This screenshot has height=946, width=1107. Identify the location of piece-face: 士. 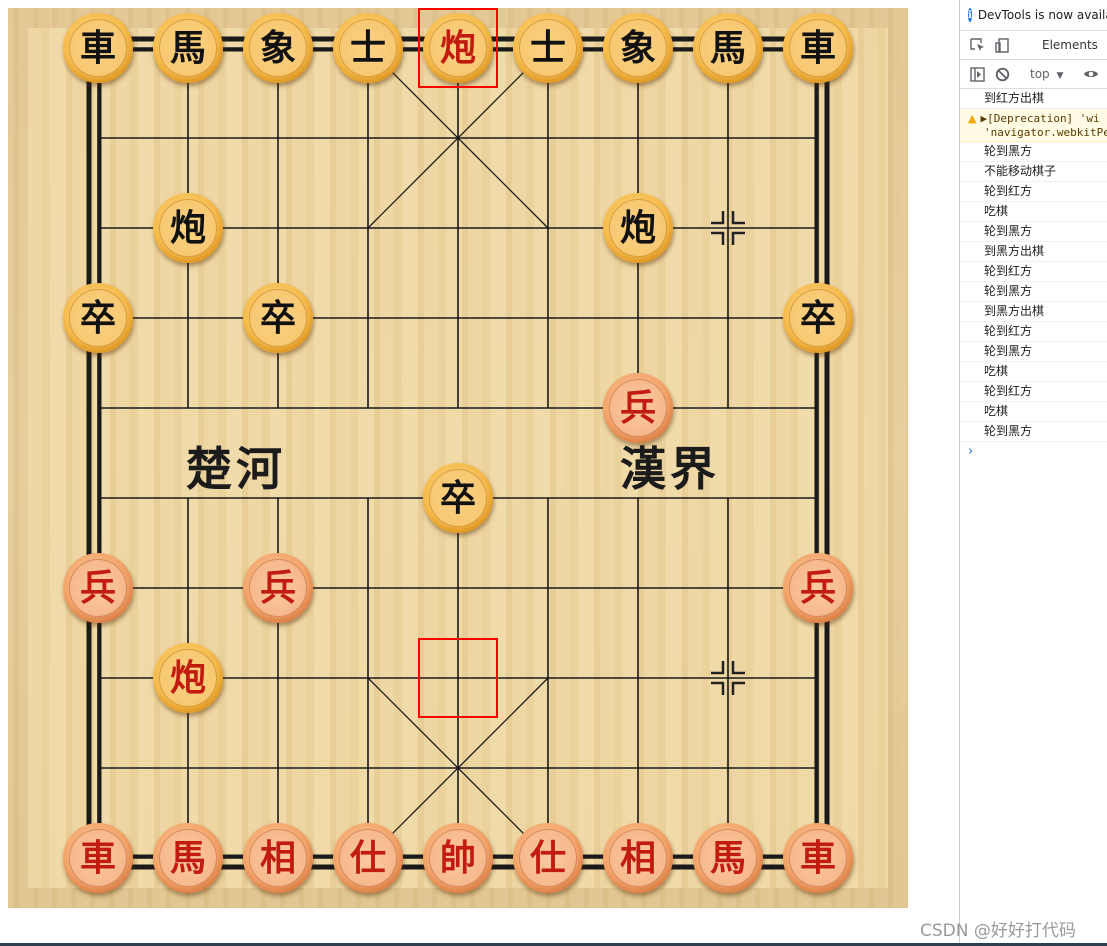
(368, 48).